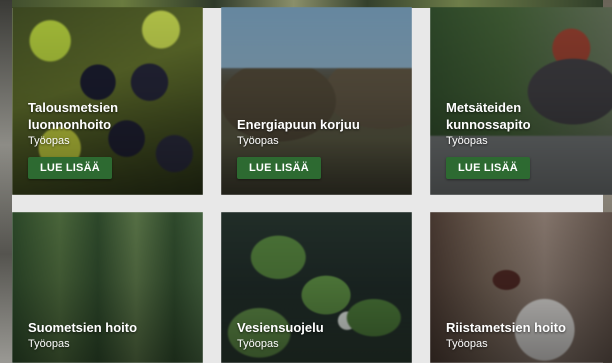  I want to click on card-content: Suometsien hoito Työopas, so click(110, 335).